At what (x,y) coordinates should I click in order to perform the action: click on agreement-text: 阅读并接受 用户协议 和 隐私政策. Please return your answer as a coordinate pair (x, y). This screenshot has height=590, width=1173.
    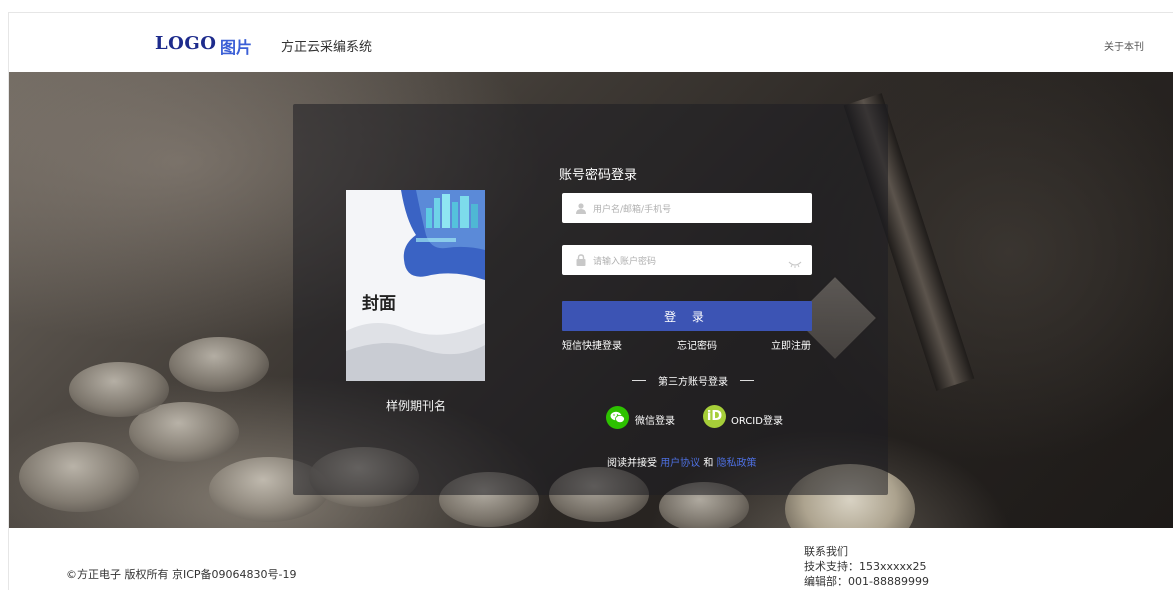
    Looking at the image, I should click on (682, 461).